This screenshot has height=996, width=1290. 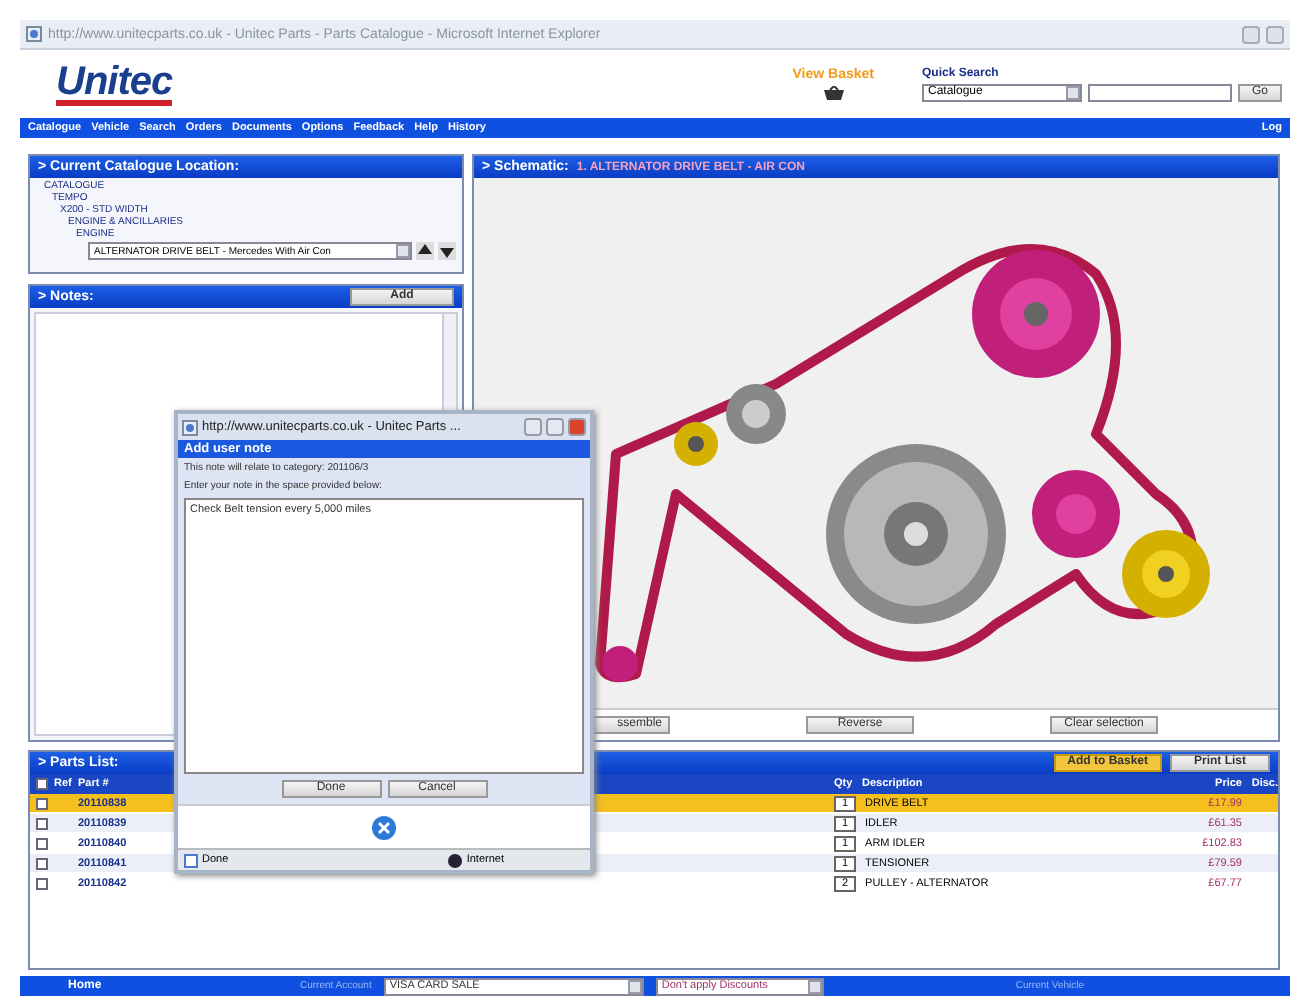 I want to click on unitec-logo: Unitec, so click(x=114, y=84).